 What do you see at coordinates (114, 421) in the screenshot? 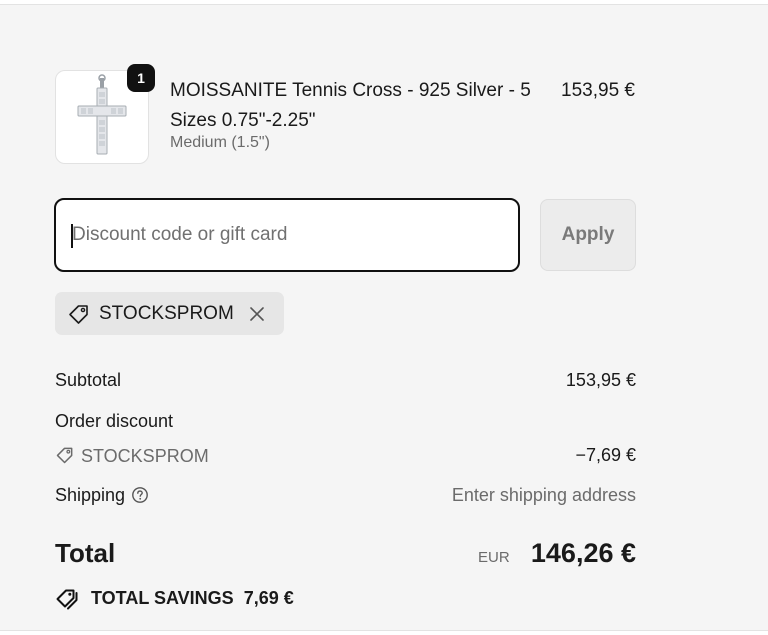
I see `order-discount-label: Order discount` at bounding box center [114, 421].